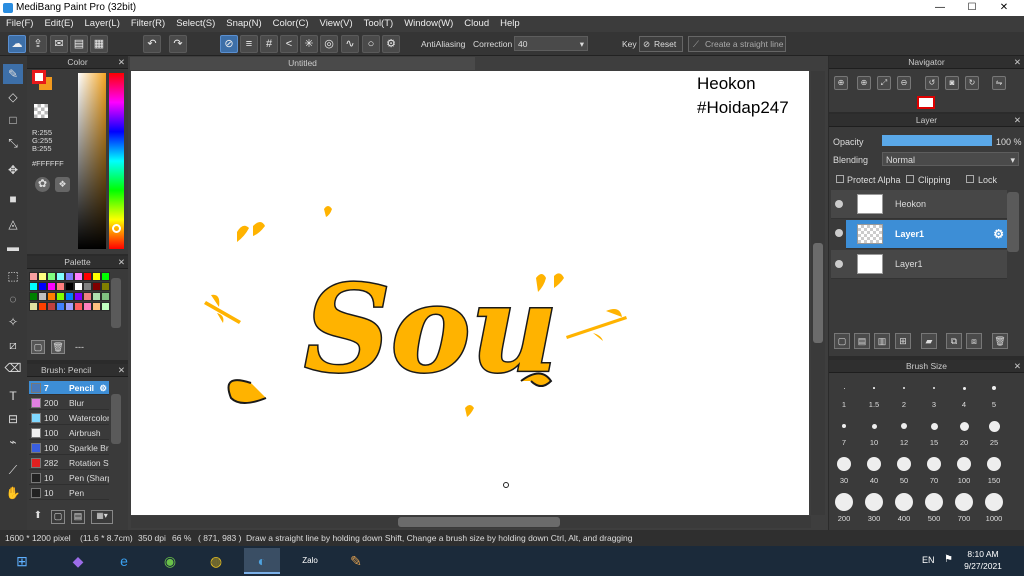 The height and width of the screenshot is (576, 1024). Describe the element at coordinates (1004, 8) in the screenshot. I see `close-window-button: ✕` at that location.